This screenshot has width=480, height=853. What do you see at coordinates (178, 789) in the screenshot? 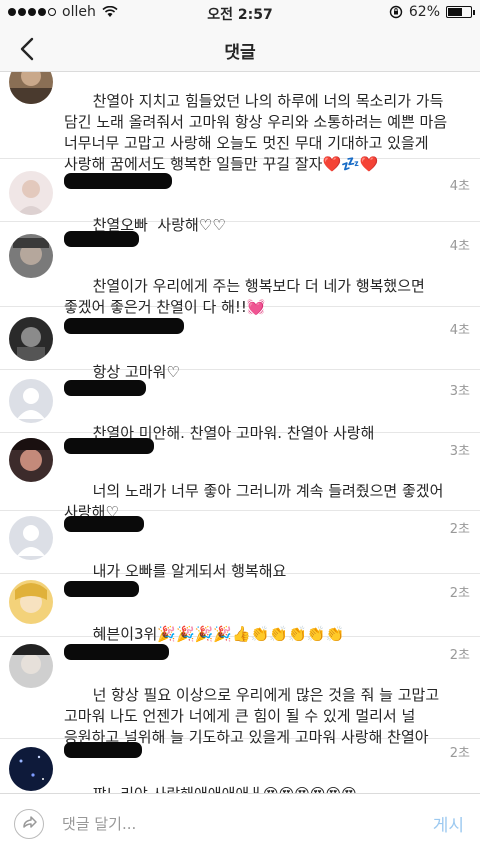
I see `comment-body: 쨔뇨리야 사랑해애애애애ㅐ` at bounding box center [178, 789].